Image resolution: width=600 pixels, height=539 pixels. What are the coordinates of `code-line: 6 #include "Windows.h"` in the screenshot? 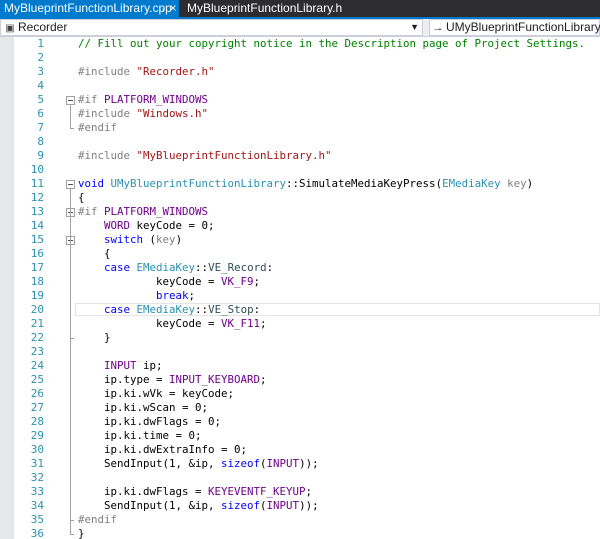 It's located at (300, 114).